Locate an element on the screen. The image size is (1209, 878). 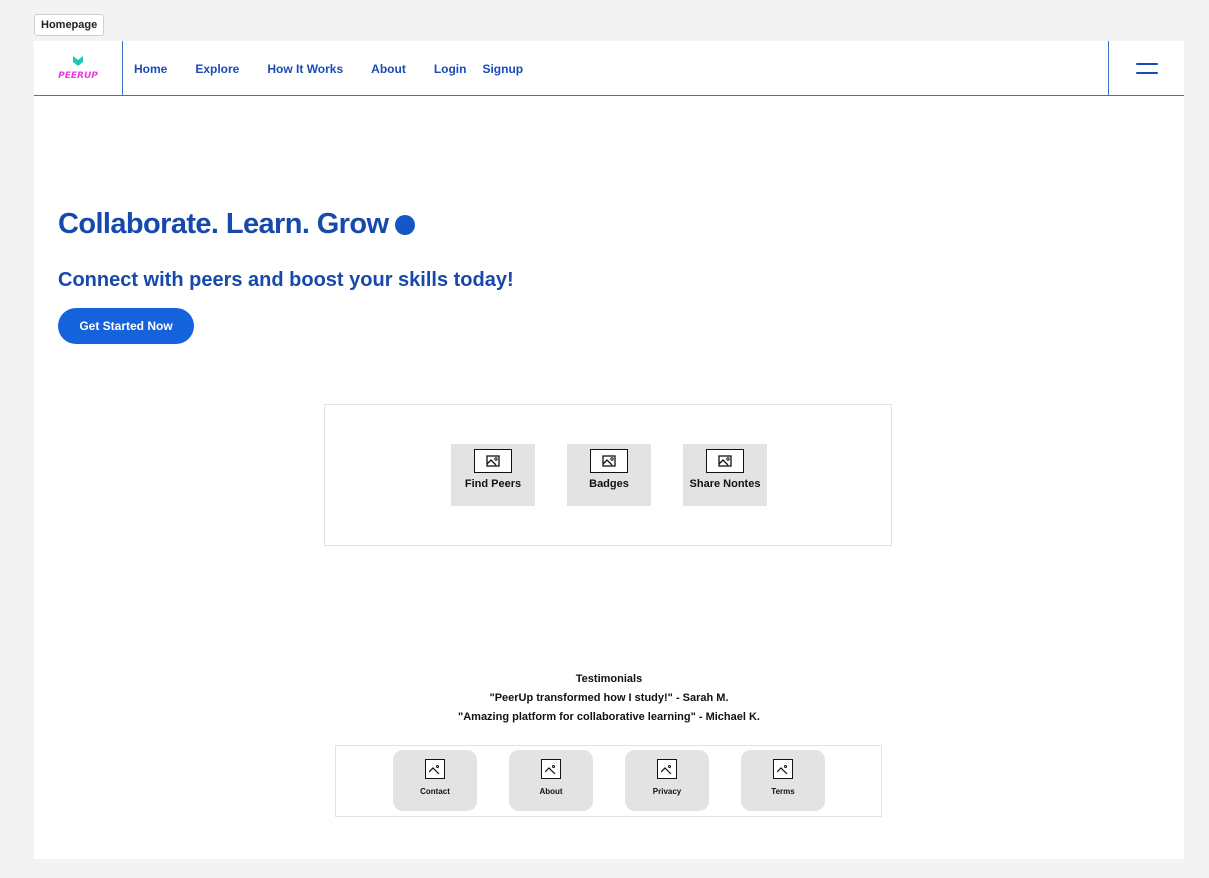
nav-link-explore: Explore is located at coordinates (217, 69).